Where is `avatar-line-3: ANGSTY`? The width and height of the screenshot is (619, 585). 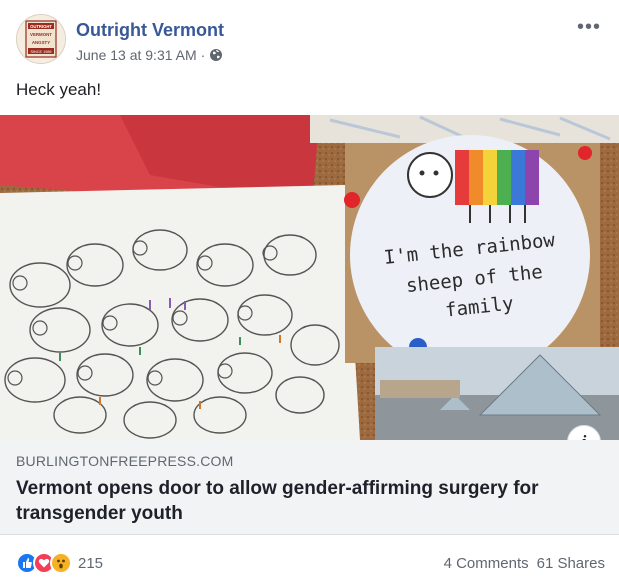
avatar-line-3: ANGSTY is located at coordinates (41, 42).